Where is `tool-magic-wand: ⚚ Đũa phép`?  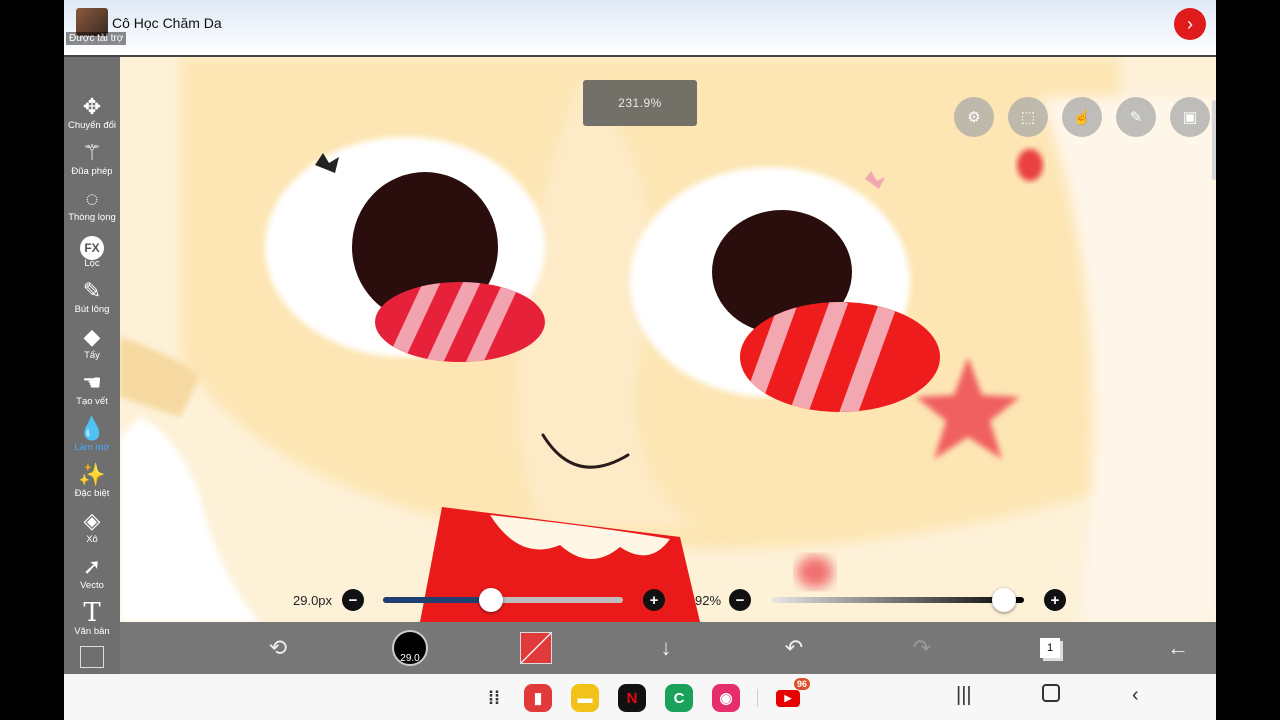
tool-magic-wand: ⚚ Đũa phép is located at coordinates (92, 159).